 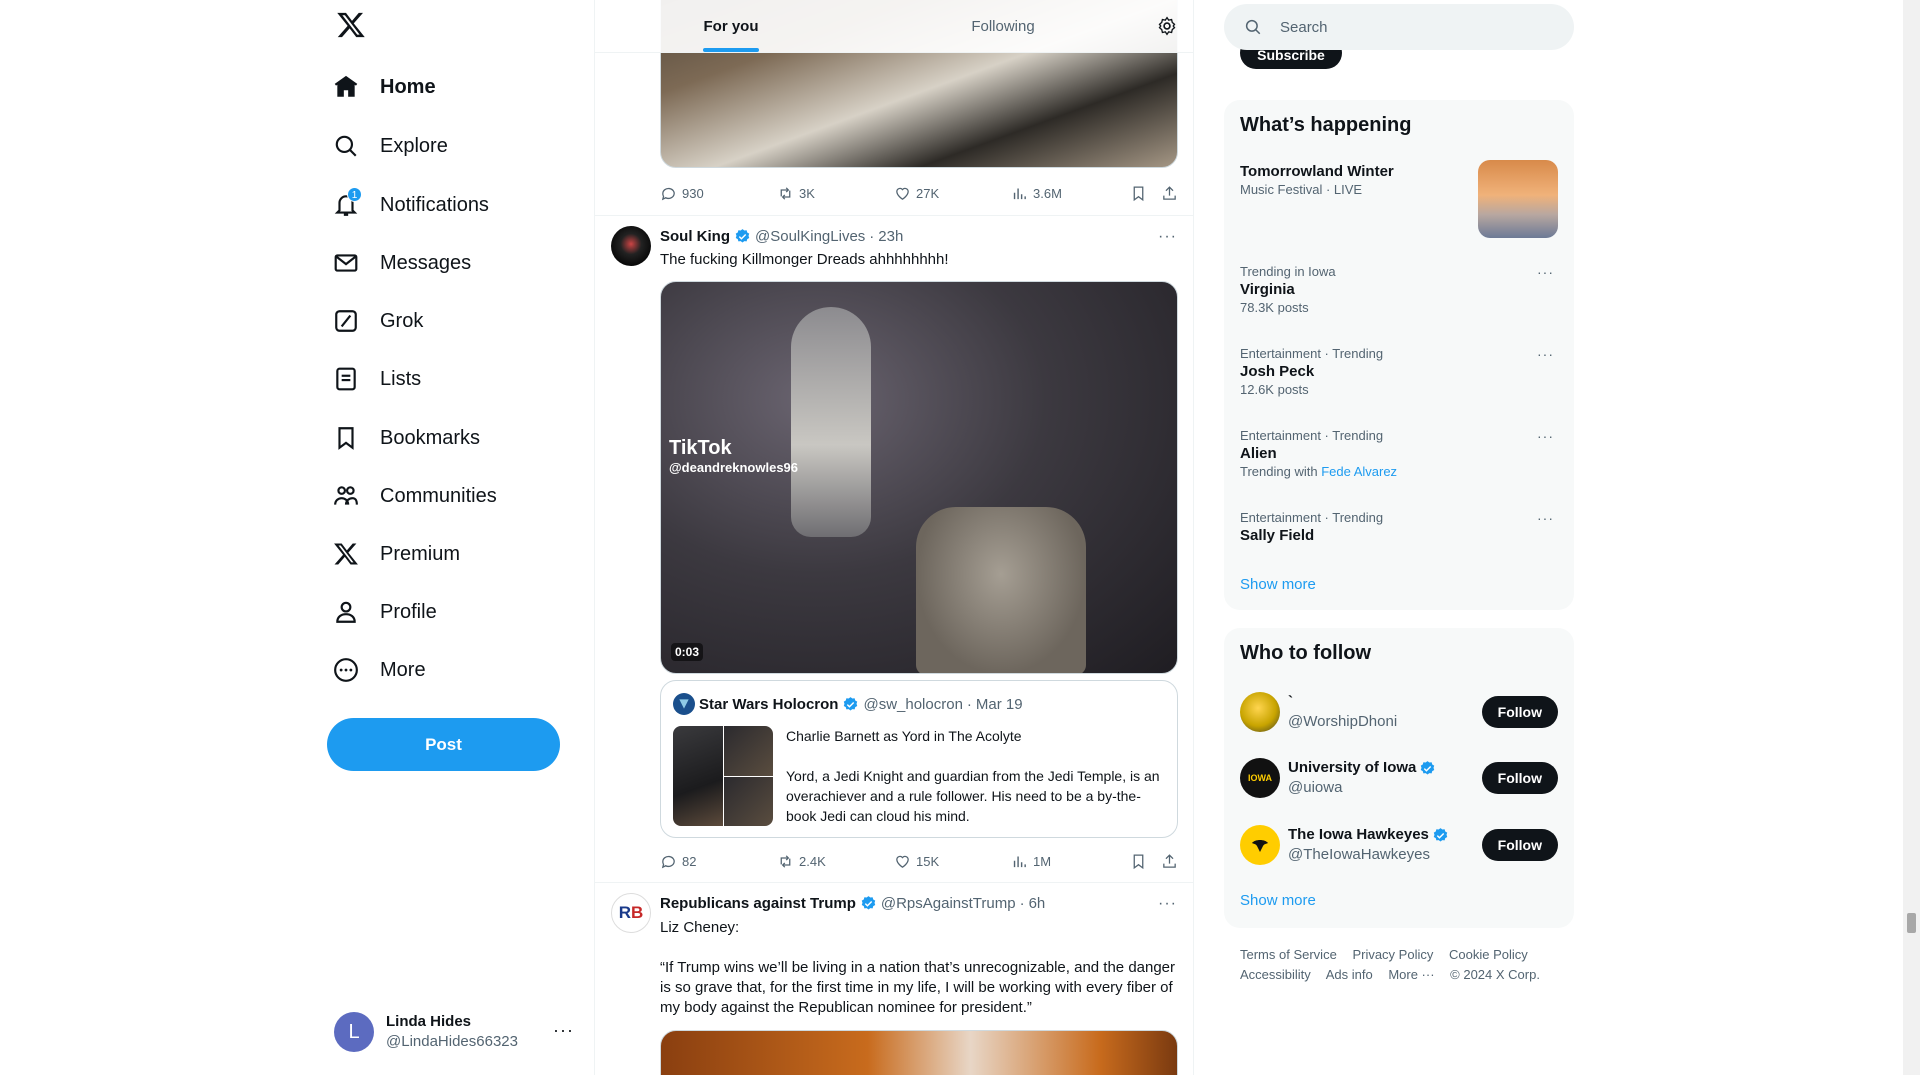 I want to click on repost-icon, so click(x=785, y=193).